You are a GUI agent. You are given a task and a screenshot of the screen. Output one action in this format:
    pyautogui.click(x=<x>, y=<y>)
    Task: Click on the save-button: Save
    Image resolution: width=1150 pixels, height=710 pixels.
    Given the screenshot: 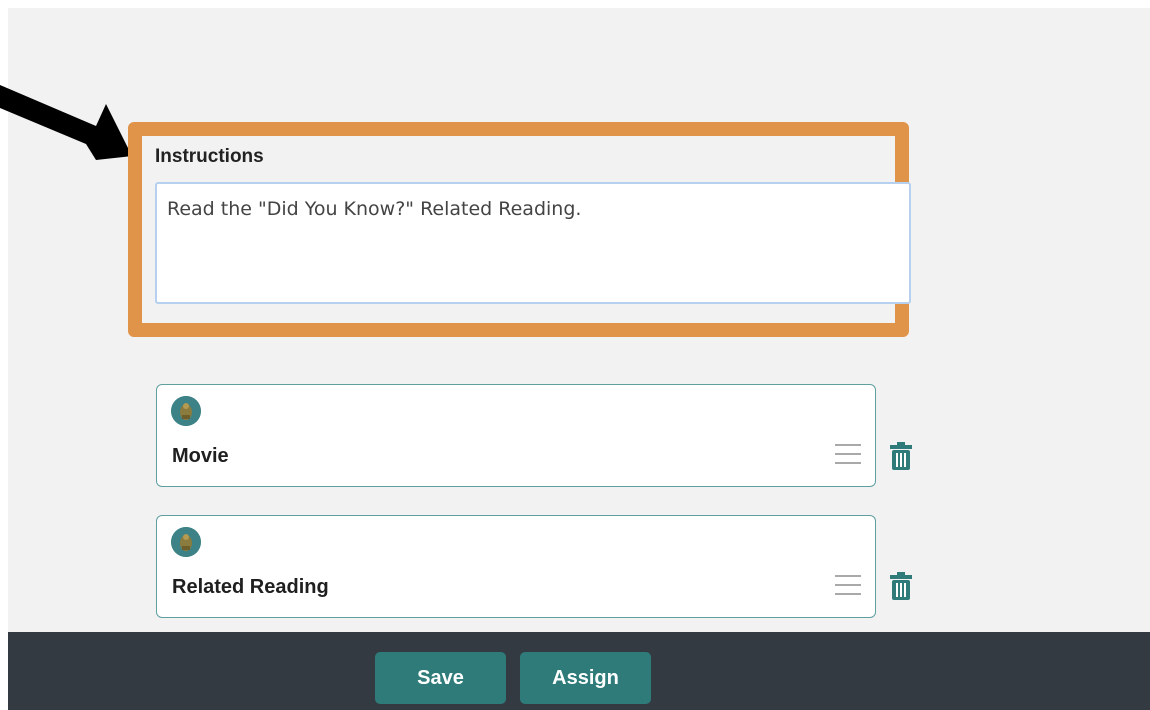 What is the action you would take?
    pyautogui.click(x=440, y=678)
    